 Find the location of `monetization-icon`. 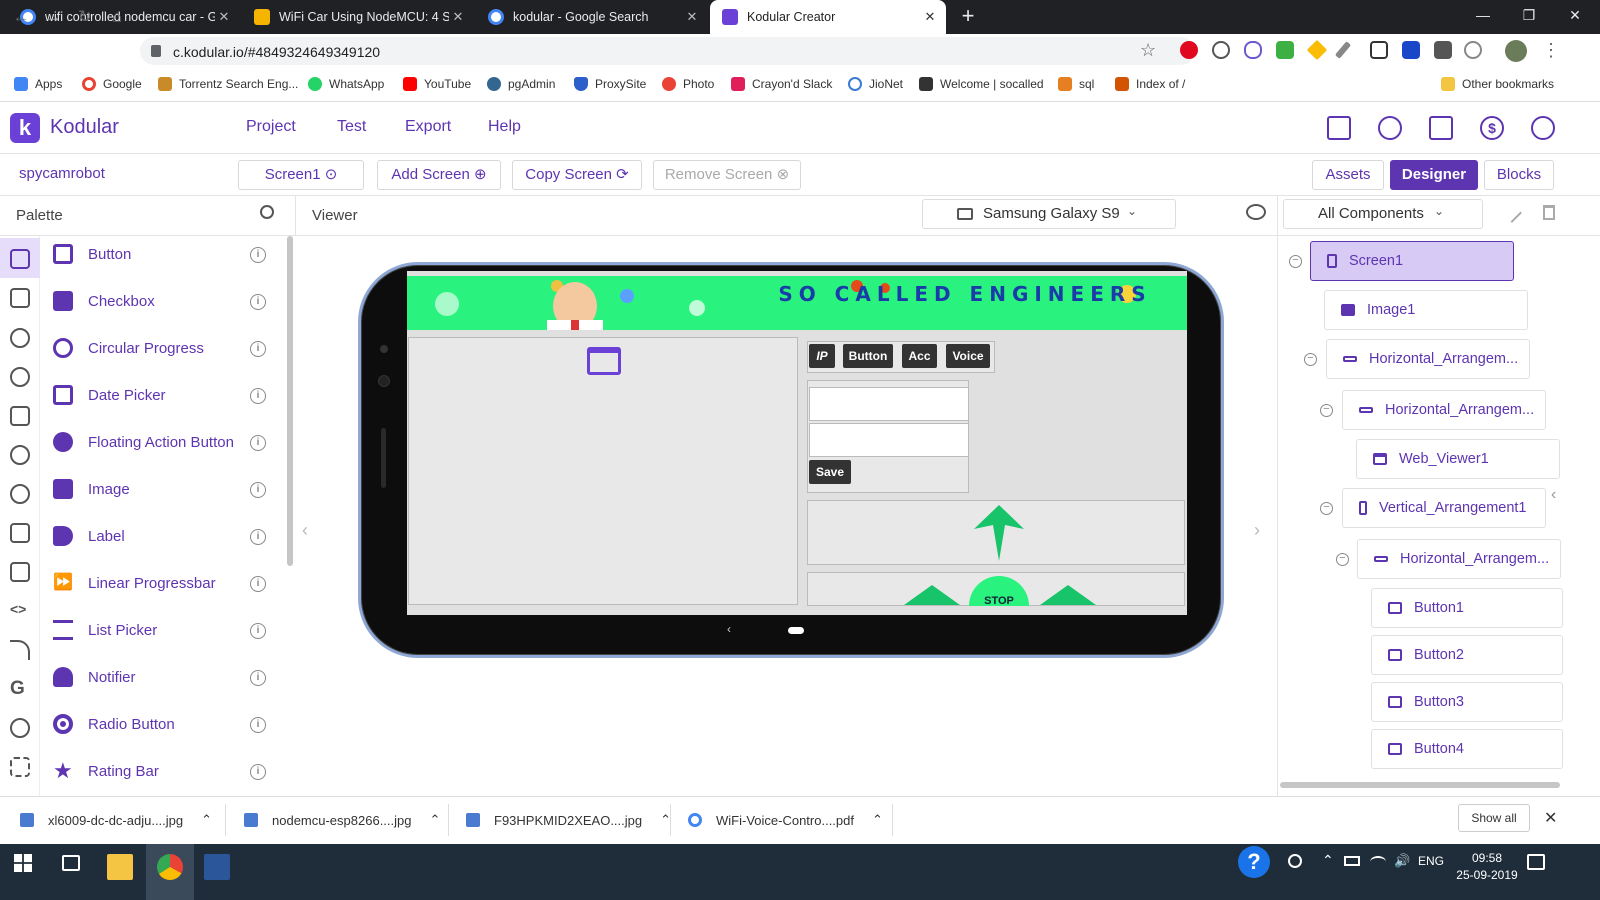

monetization-icon is located at coordinates (20, 728).